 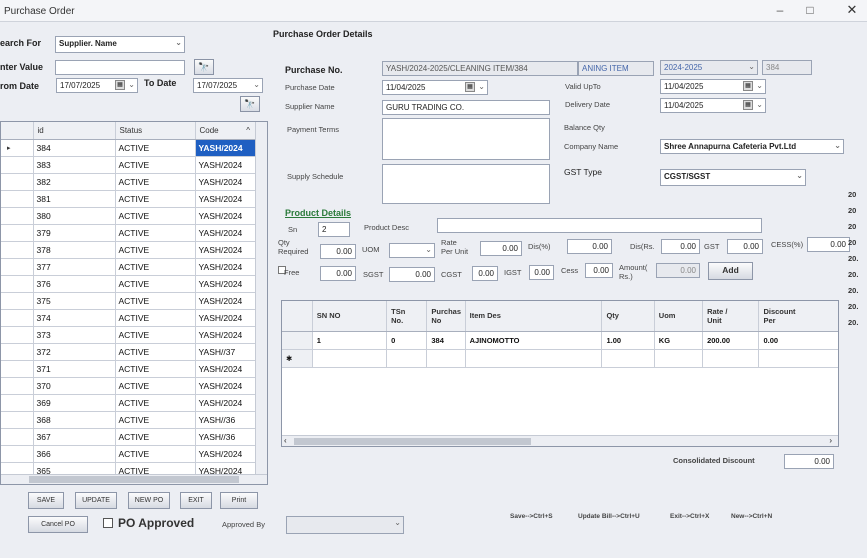 What do you see at coordinates (466, 107) in the screenshot?
I see `supplier-name-field: GURU TRADING CO.` at bounding box center [466, 107].